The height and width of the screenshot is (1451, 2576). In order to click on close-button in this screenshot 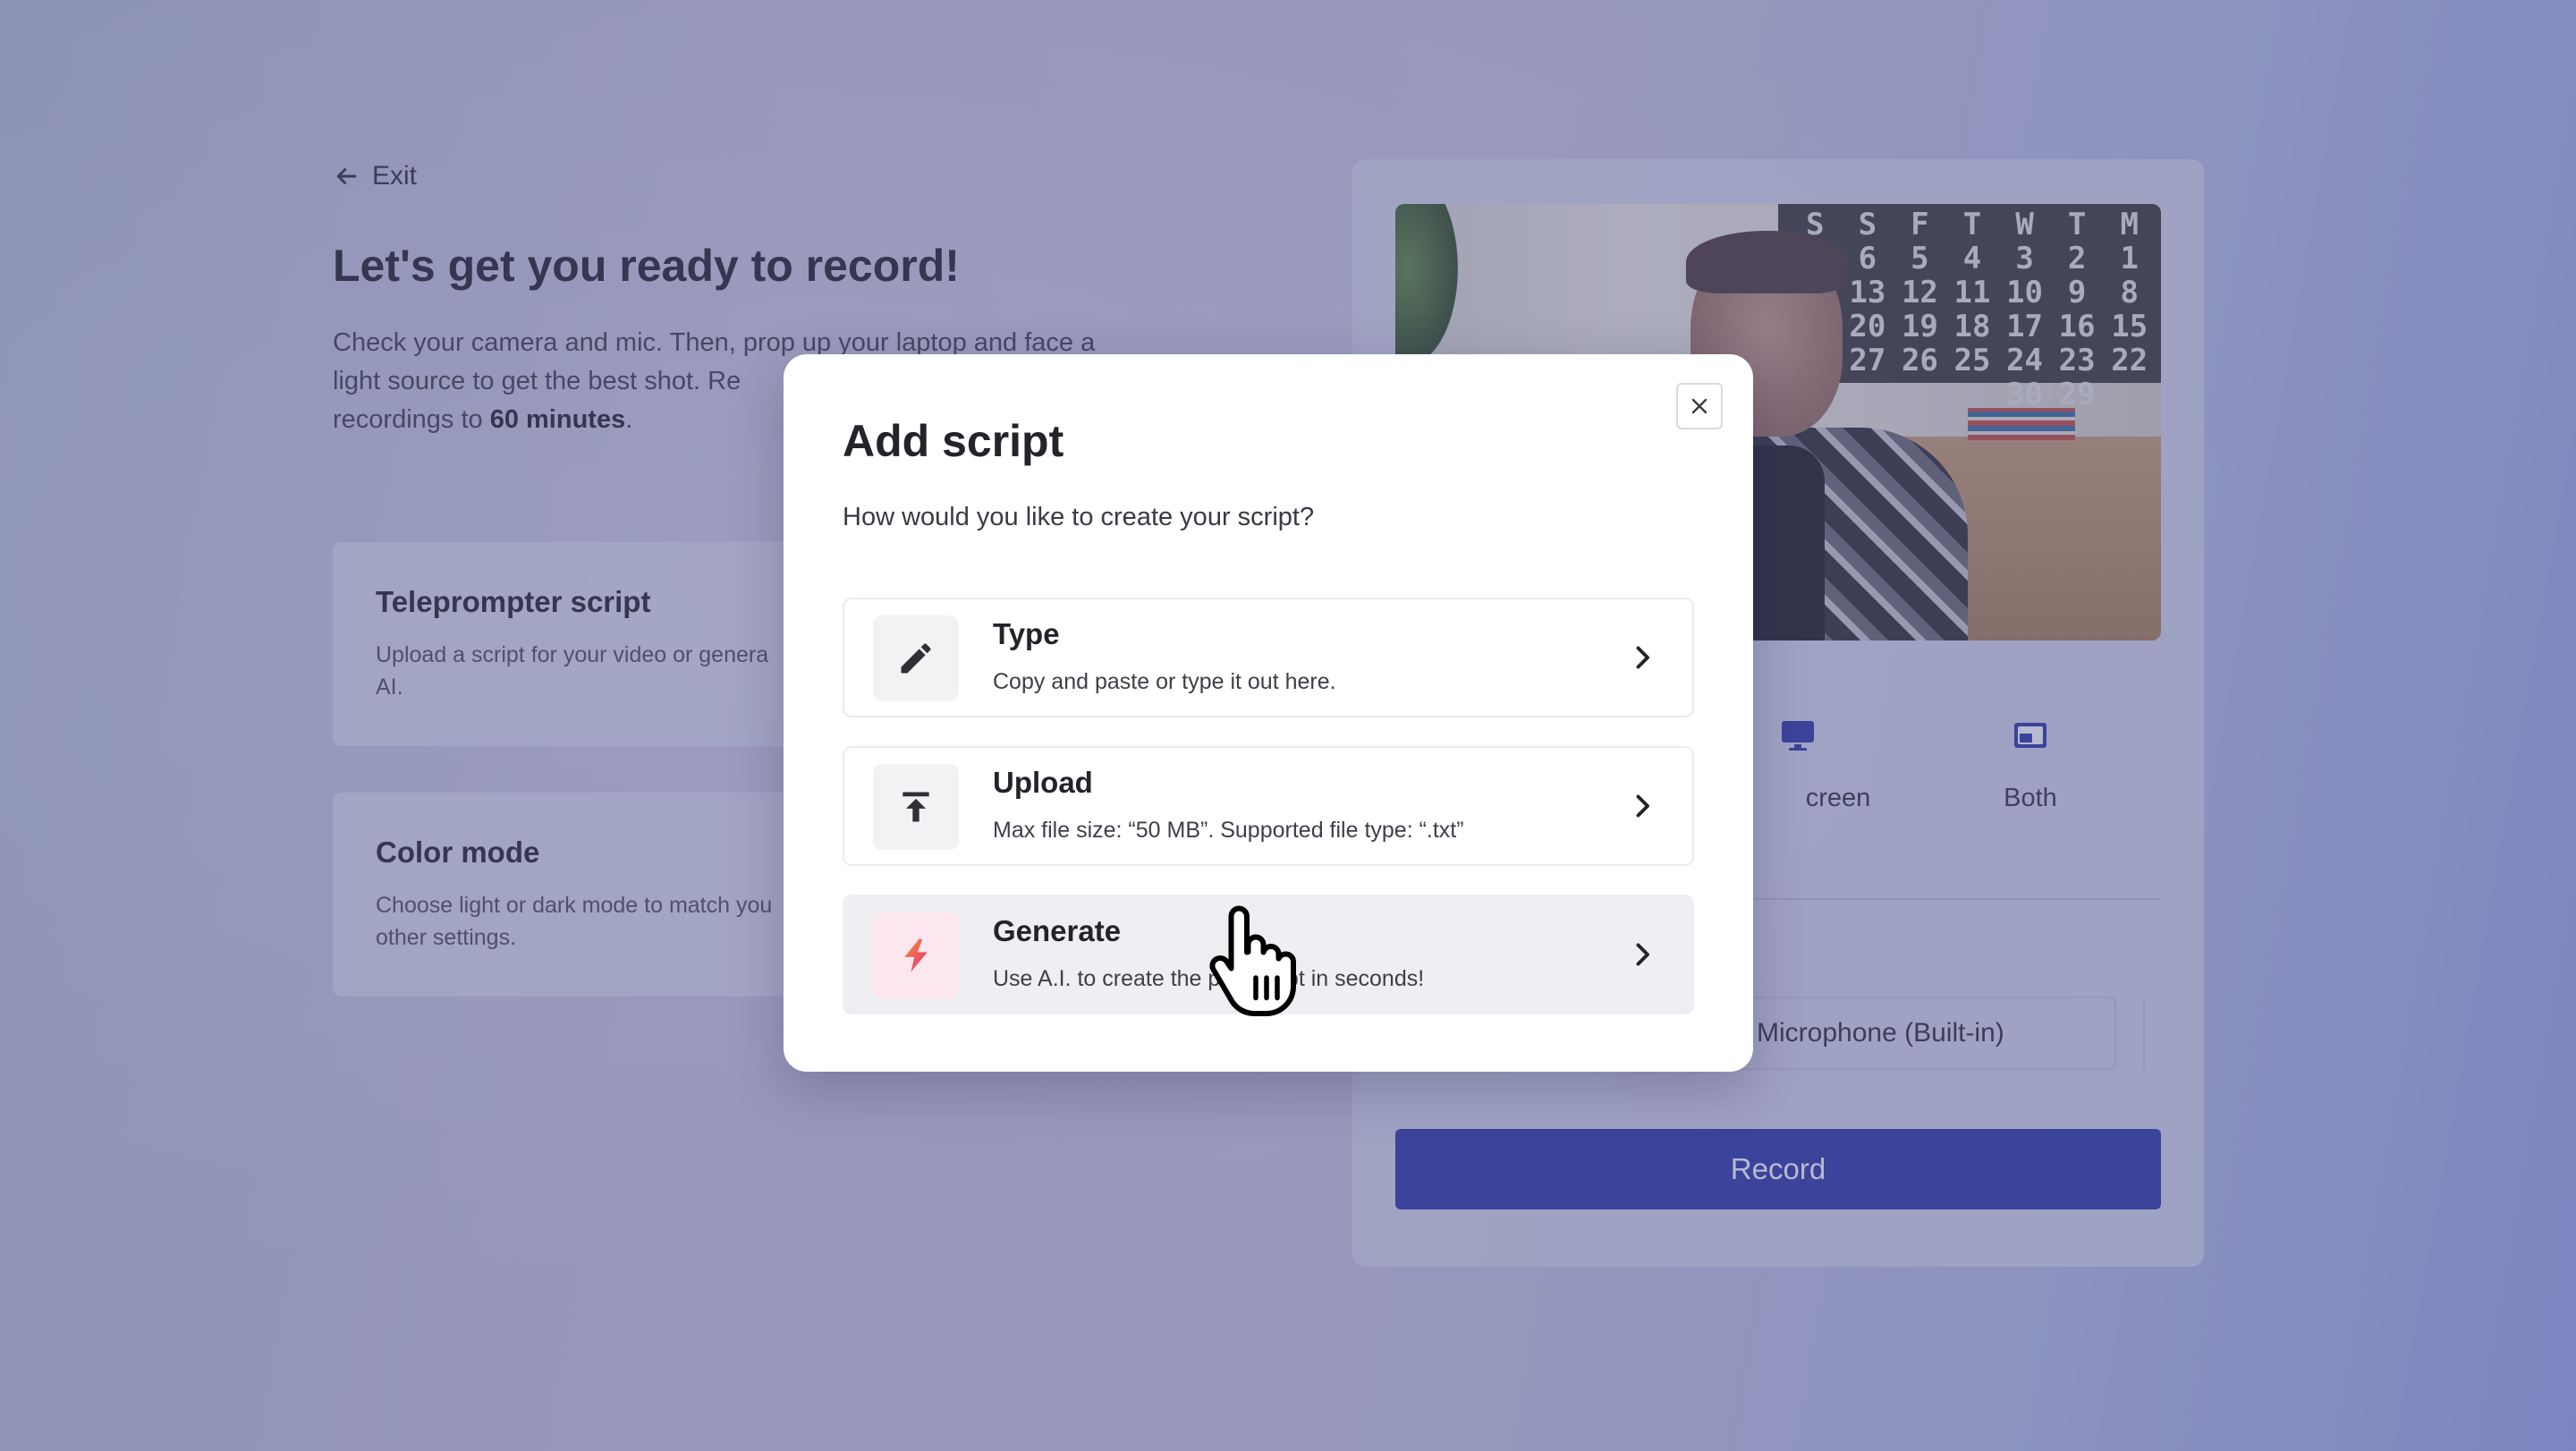, I will do `click(1699, 406)`.